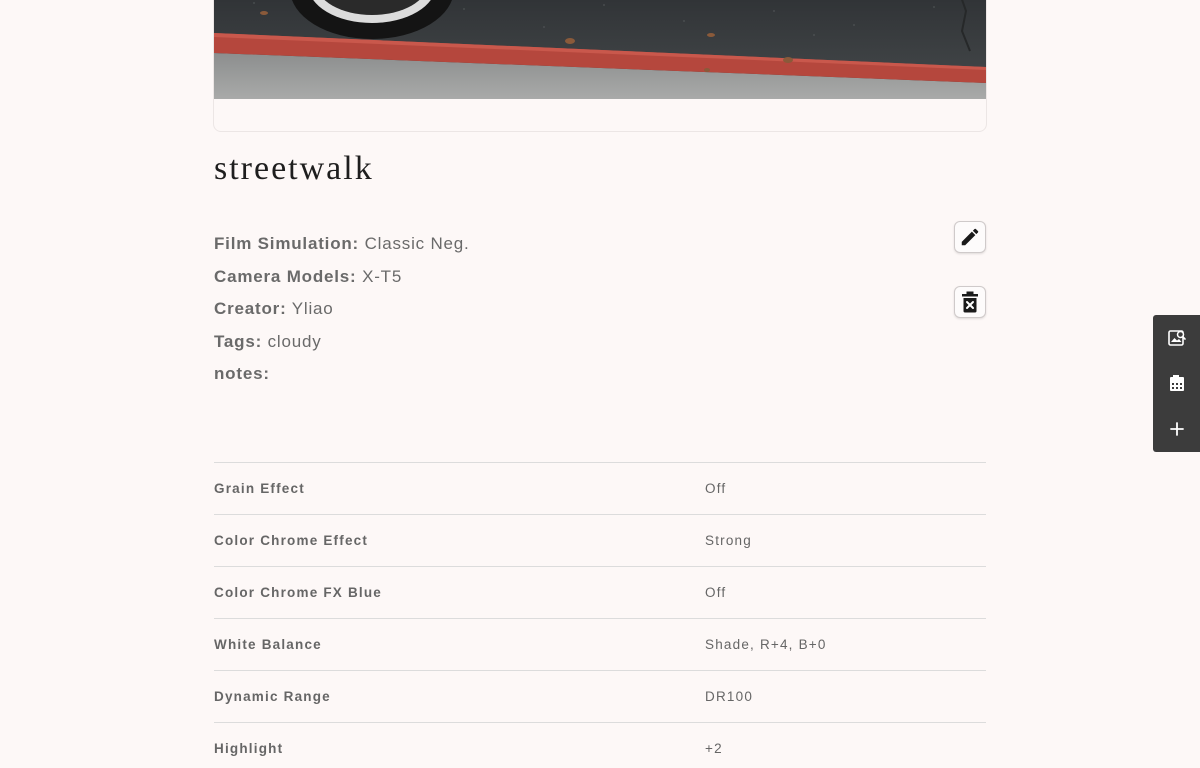 The width and height of the screenshot is (1200, 768). What do you see at coordinates (600, 696) in the screenshot?
I see `table-row: Dynamic Range DR100` at bounding box center [600, 696].